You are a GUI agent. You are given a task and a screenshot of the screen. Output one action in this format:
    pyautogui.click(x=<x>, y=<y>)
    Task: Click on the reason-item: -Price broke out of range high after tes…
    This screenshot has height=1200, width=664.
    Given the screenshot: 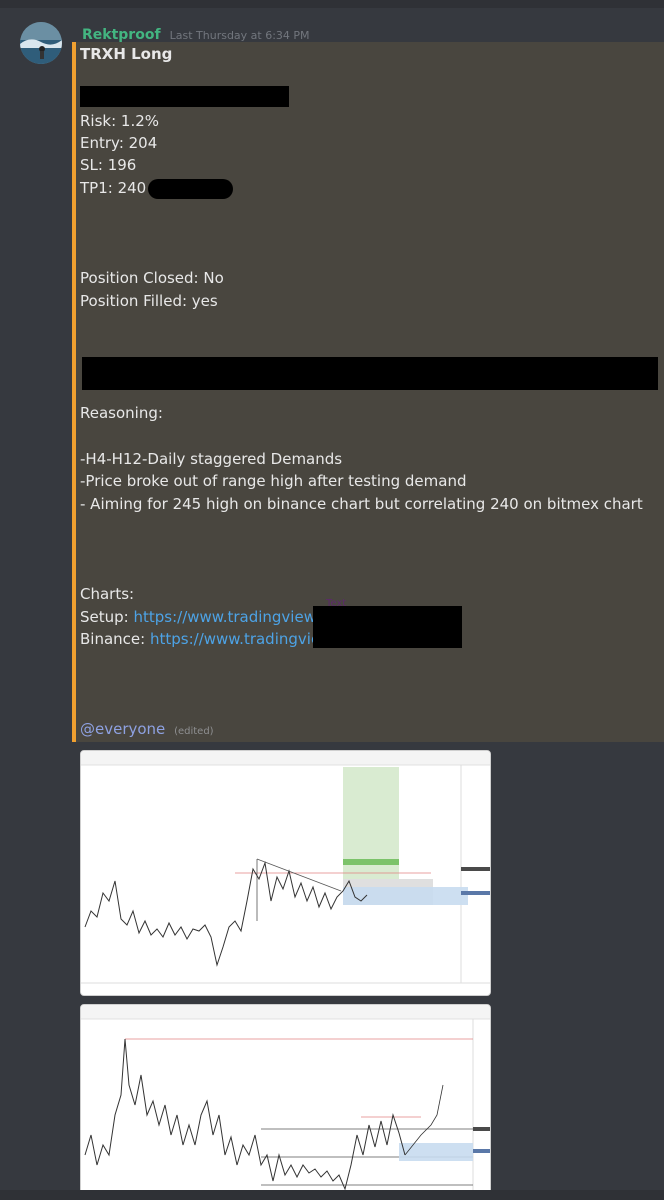 What is the action you would take?
    pyautogui.click(x=273, y=481)
    